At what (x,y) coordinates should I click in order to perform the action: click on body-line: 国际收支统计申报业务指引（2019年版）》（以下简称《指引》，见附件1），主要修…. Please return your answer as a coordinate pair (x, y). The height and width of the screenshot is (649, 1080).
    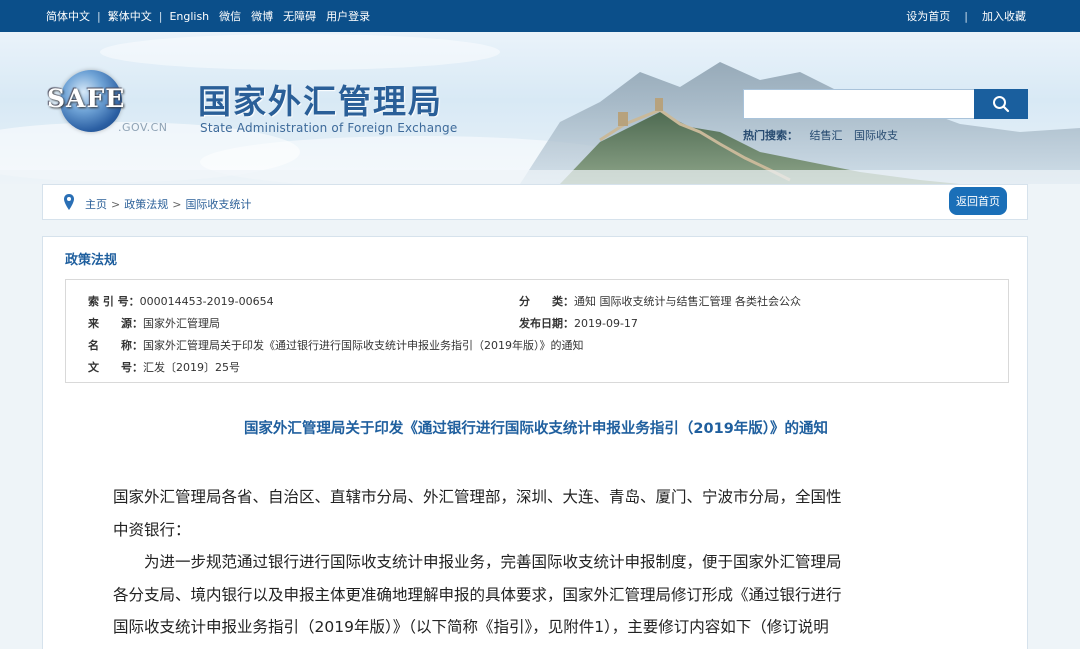
    Looking at the image, I should click on (471, 627).